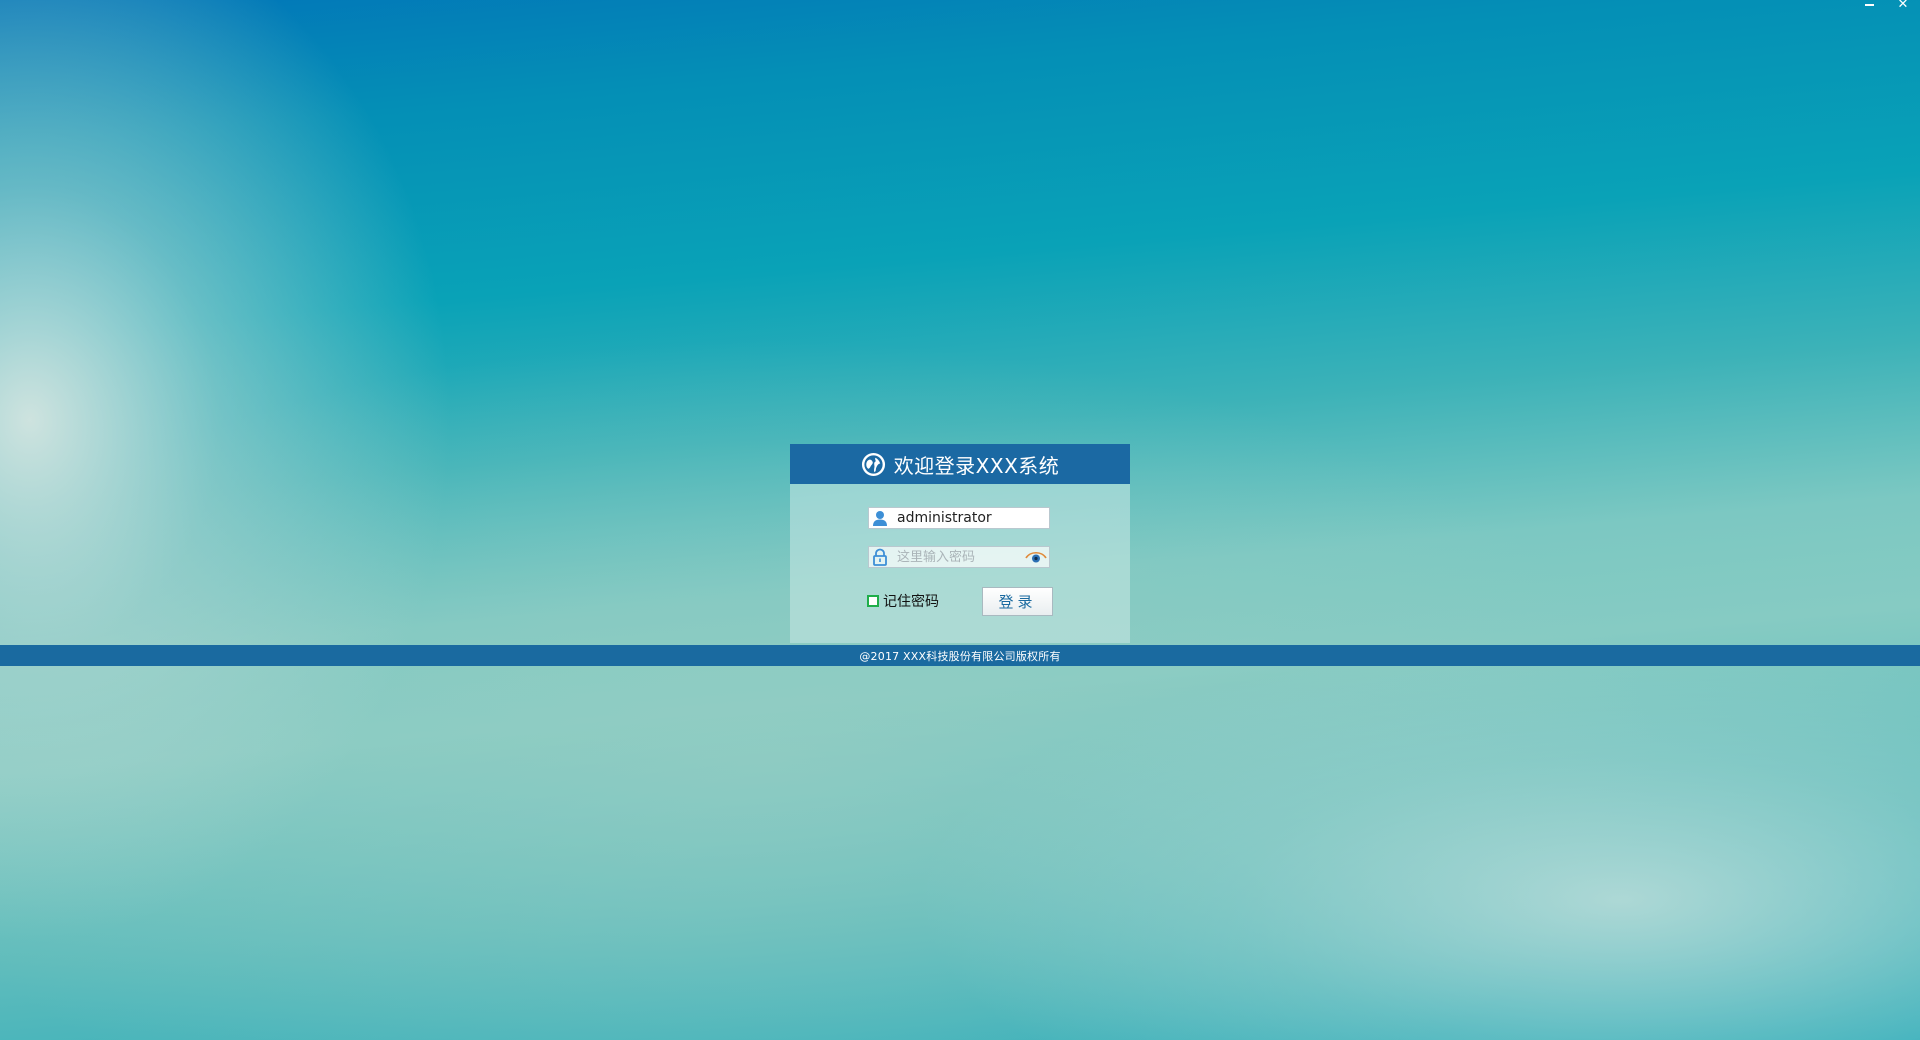  Describe the element at coordinates (1017, 601) in the screenshot. I see `login-button: 登录` at that location.